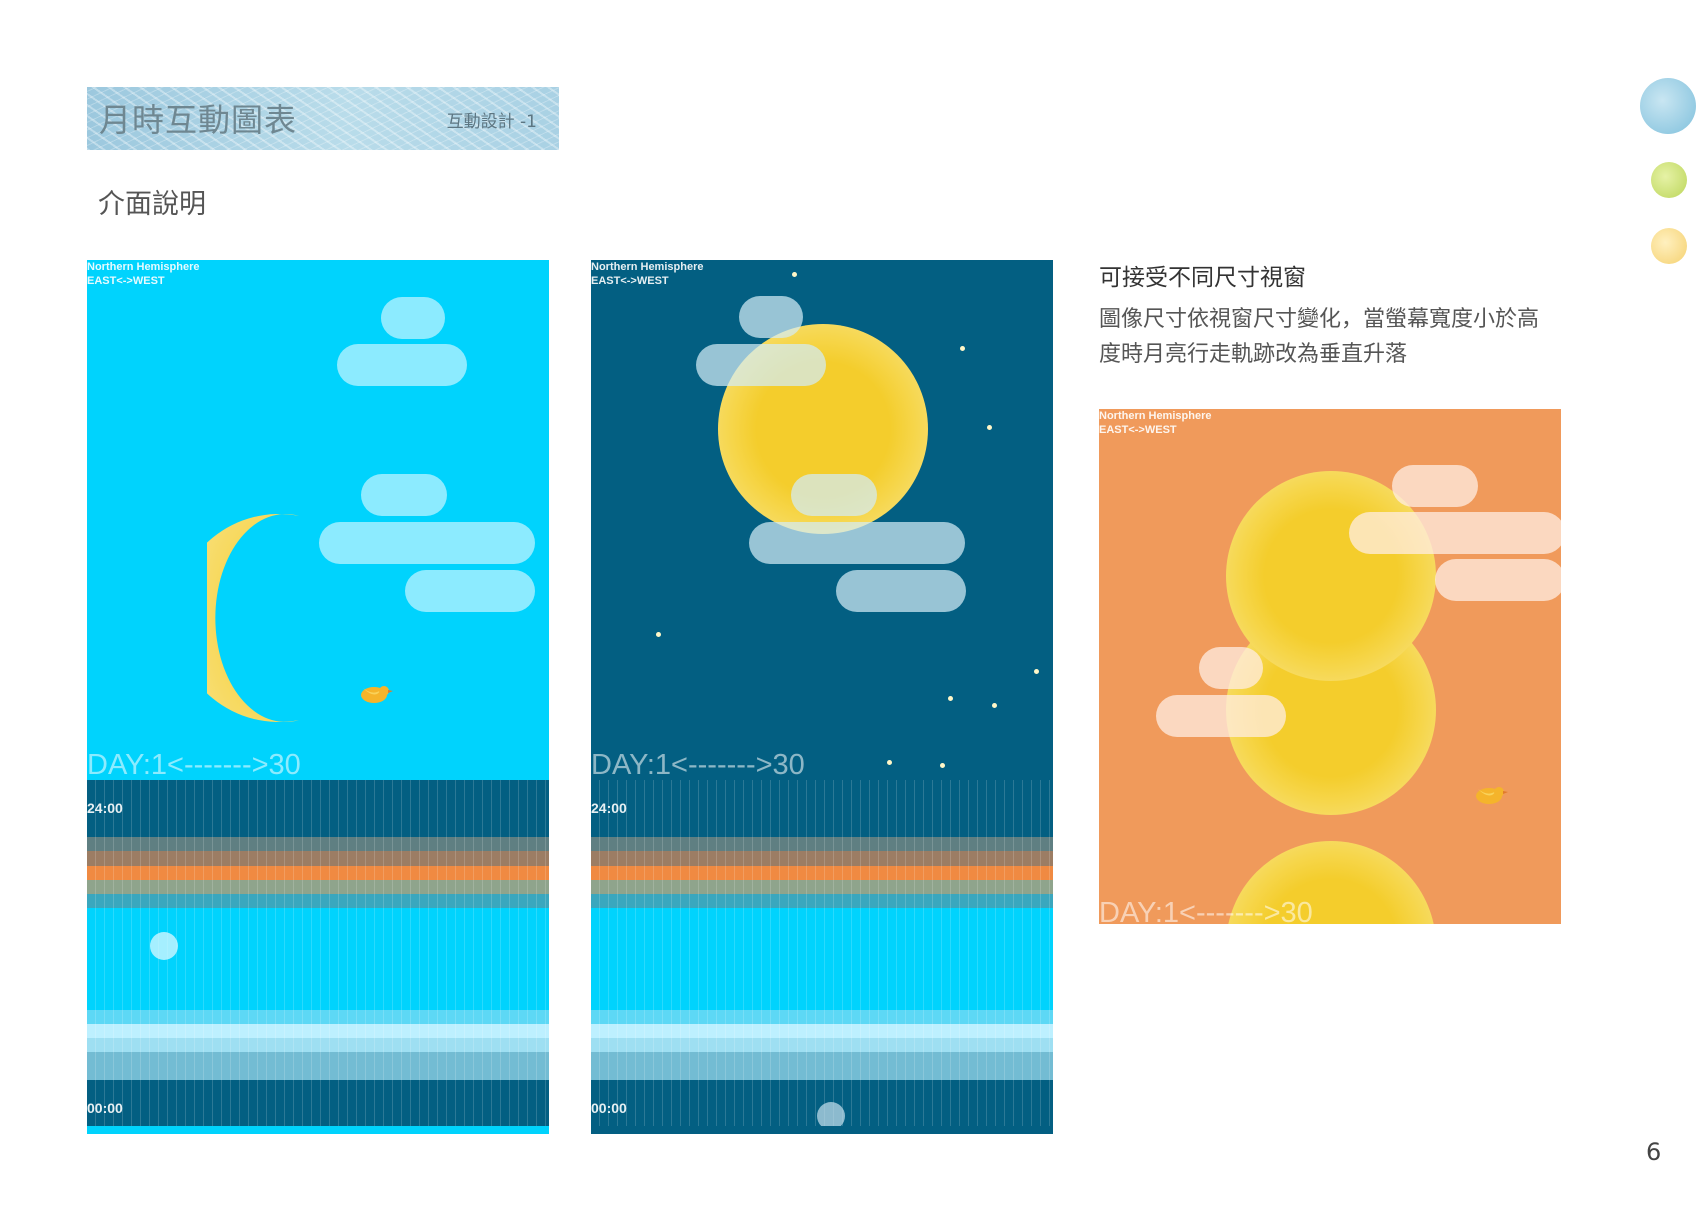  Describe the element at coordinates (152, 204) in the screenshot. I see `section-title: 介面說明` at that location.